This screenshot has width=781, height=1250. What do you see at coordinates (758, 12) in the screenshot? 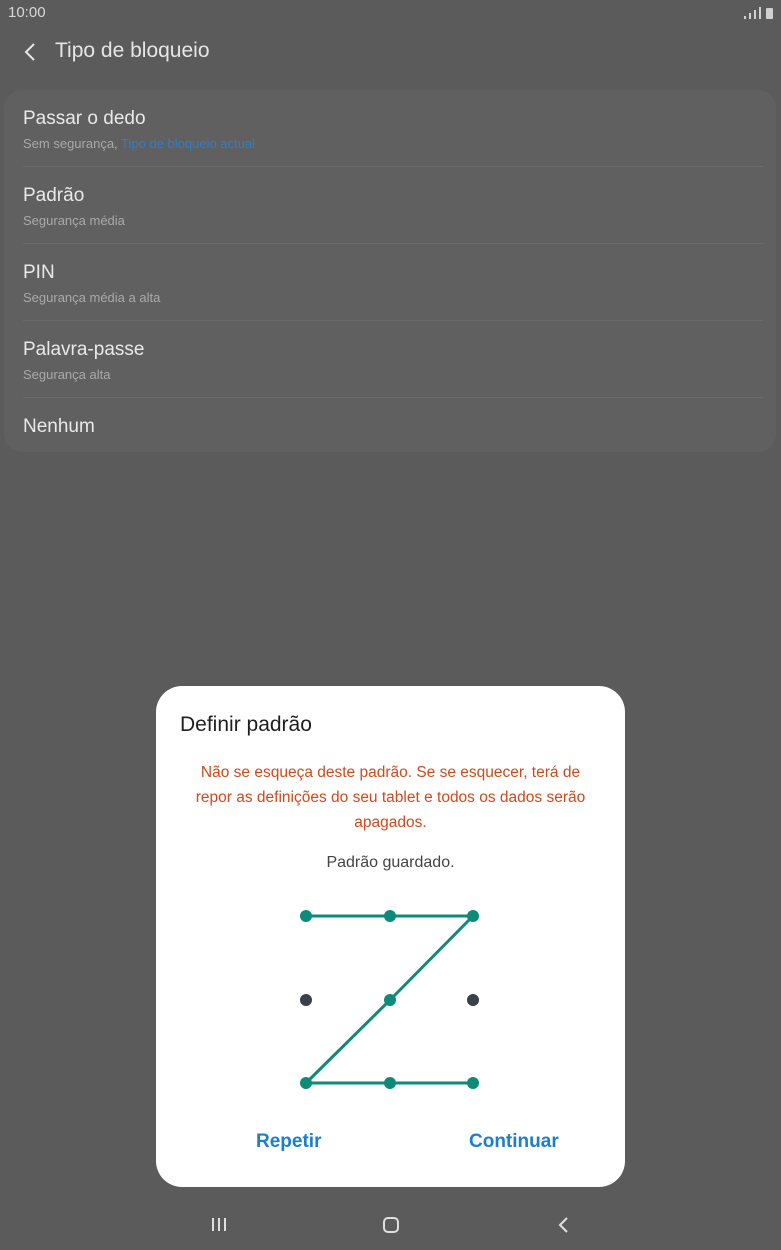
I see `status-icons` at bounding box center [758, 12].